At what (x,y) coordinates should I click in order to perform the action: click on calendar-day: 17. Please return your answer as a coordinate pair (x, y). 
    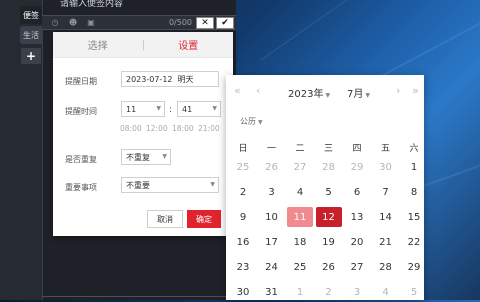
    Looking at the image, I should click on (272, 242).